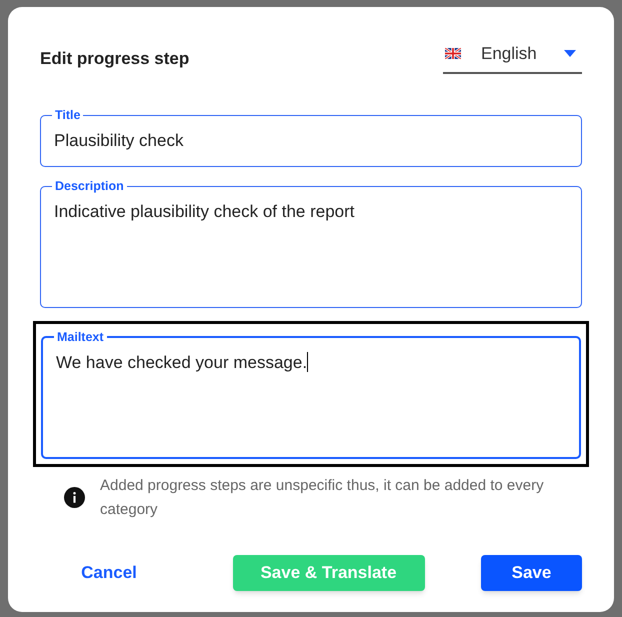  I want to click on input-field: Title Plausibility check, so click(311, 138).